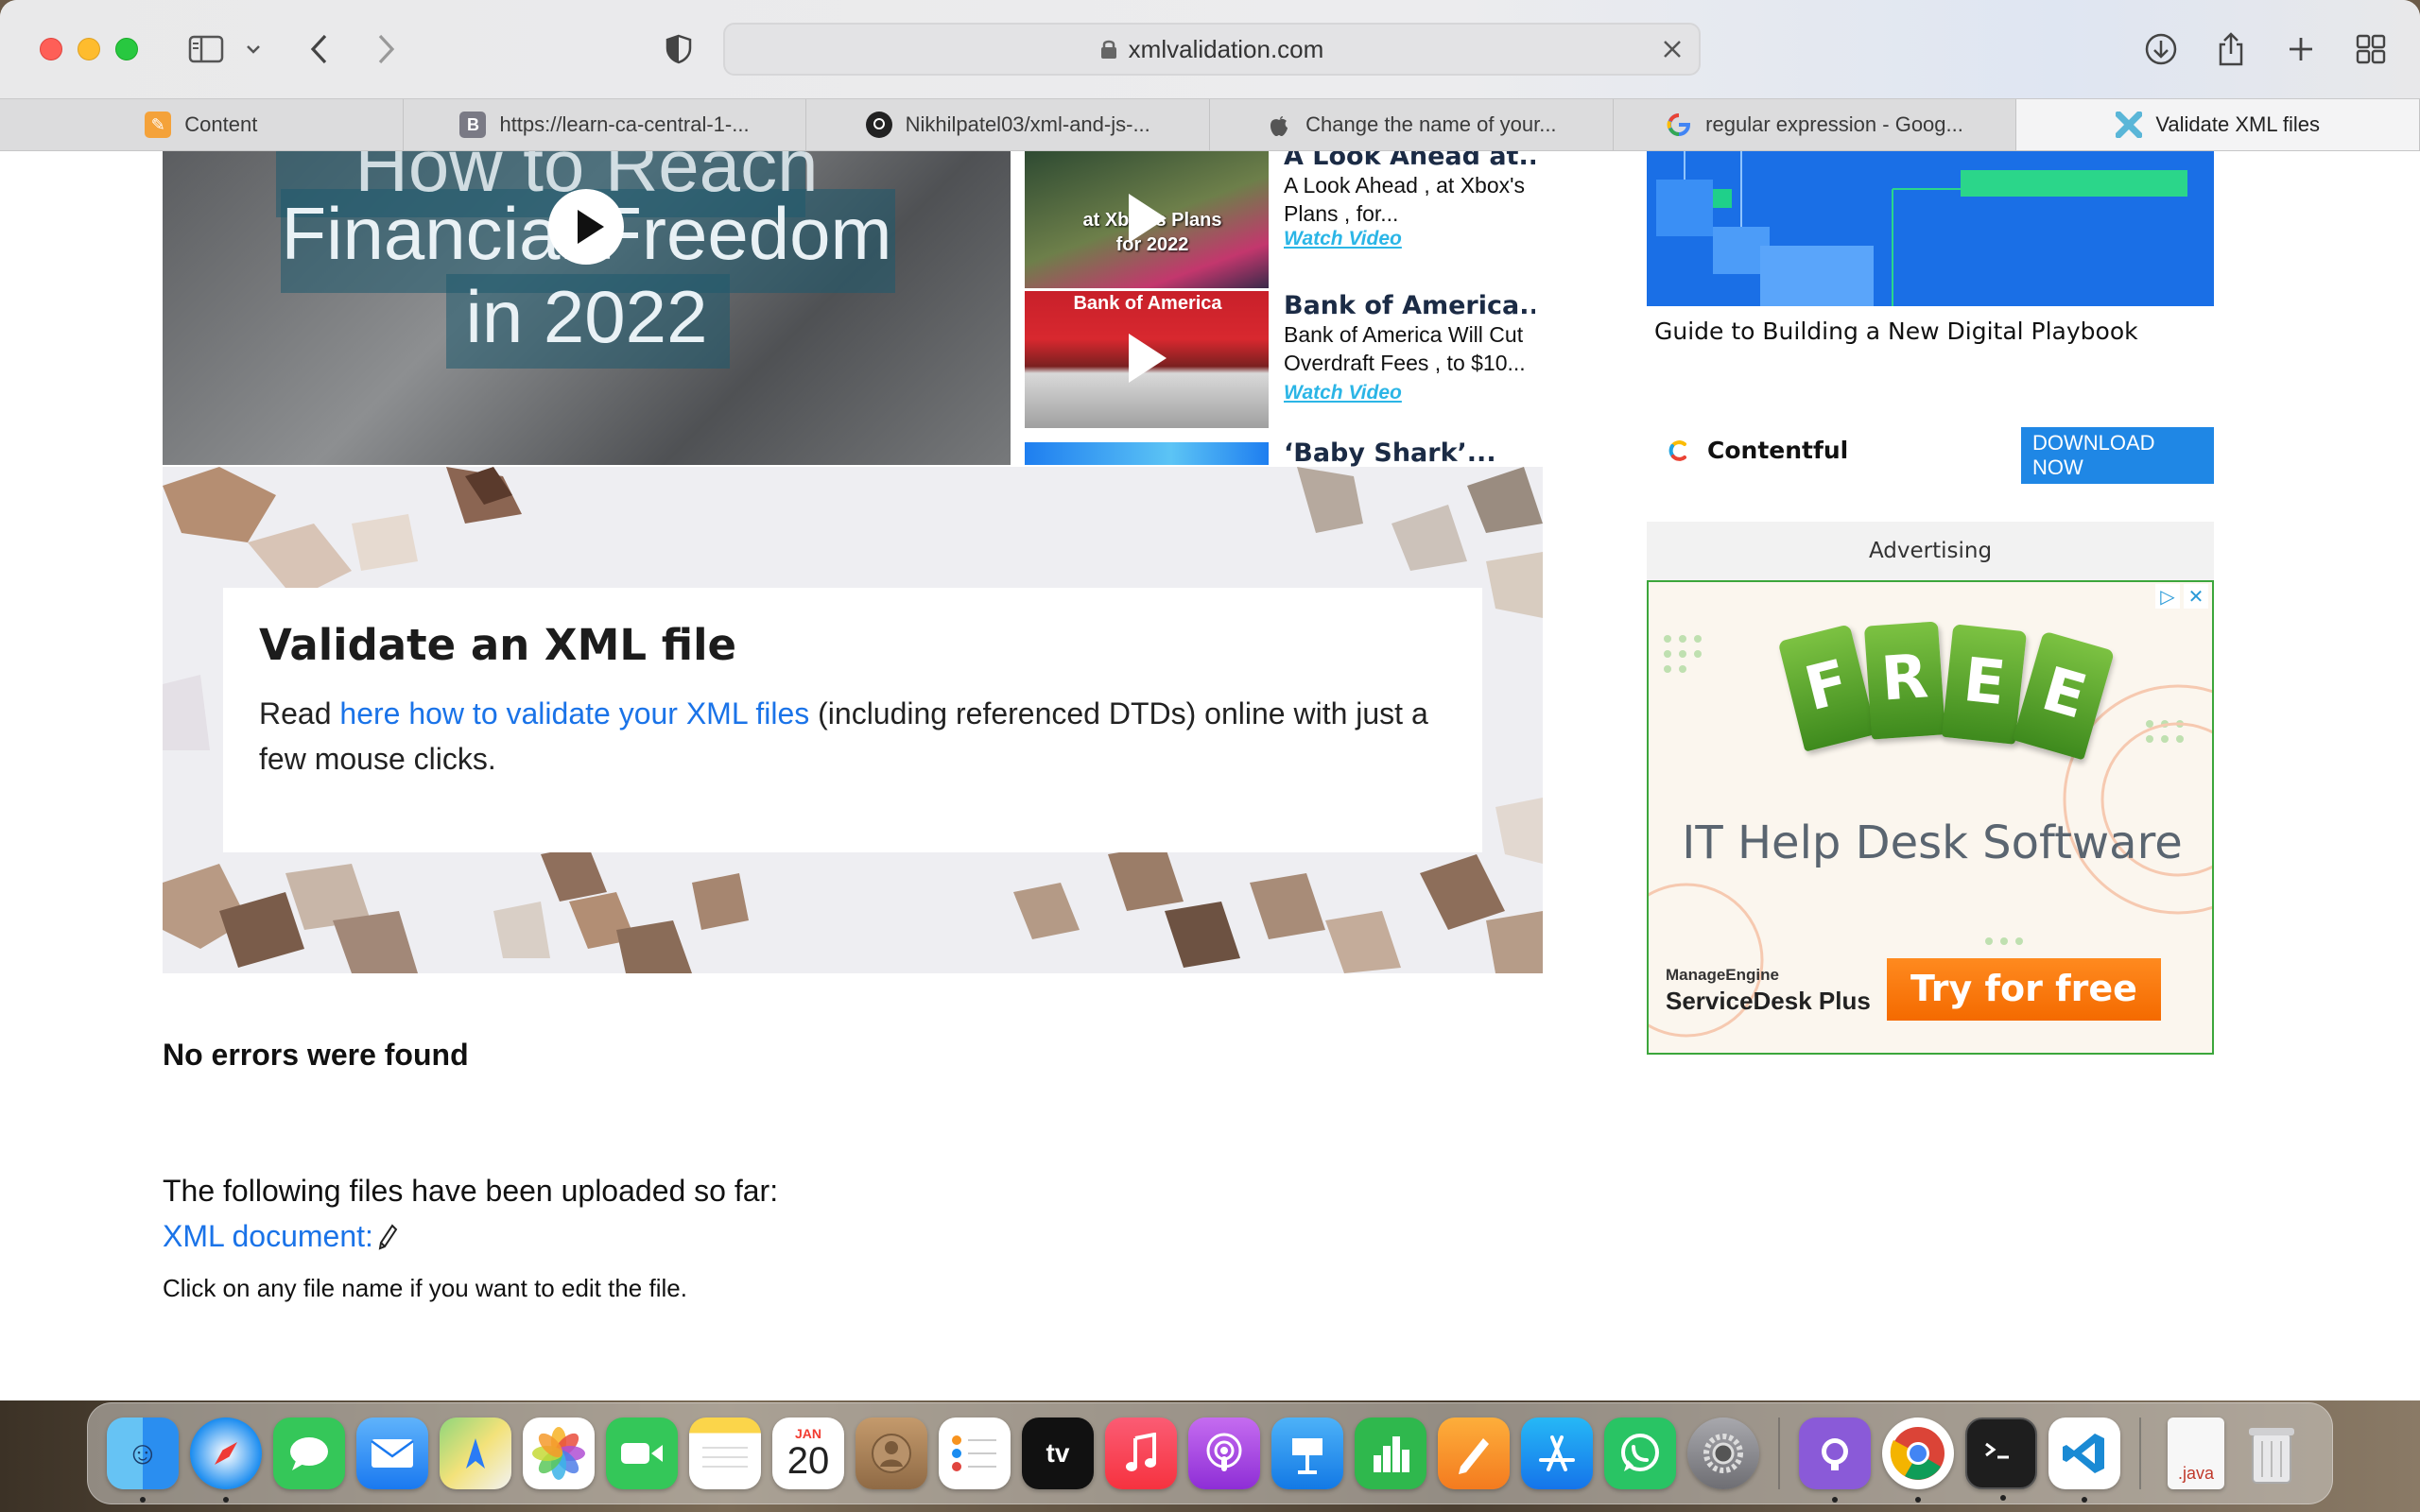 This screenshot has width=2420, height=1512. I want to click on tv-label: tv, so click(1058, 1453).